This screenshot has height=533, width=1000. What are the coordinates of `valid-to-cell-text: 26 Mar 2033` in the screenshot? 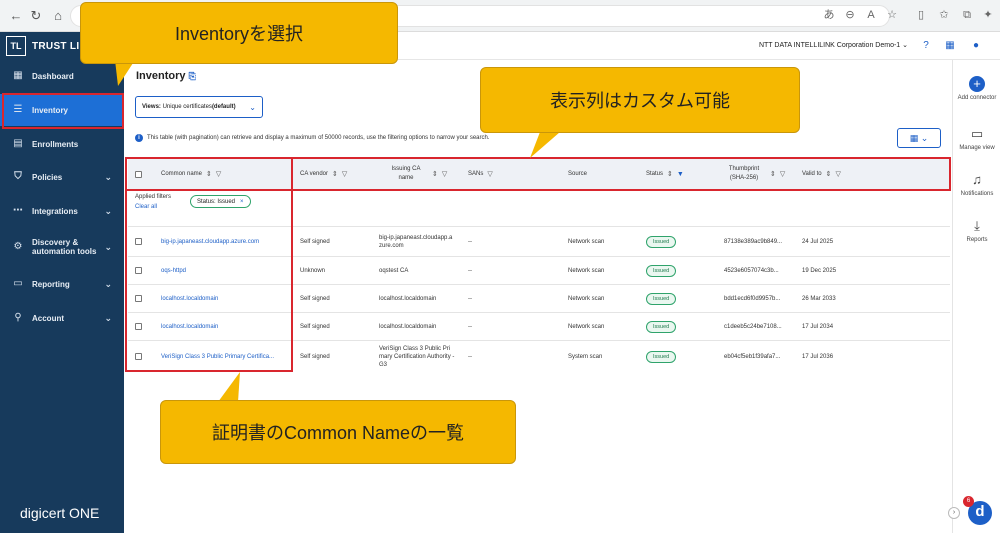 It's located at (819, 298).